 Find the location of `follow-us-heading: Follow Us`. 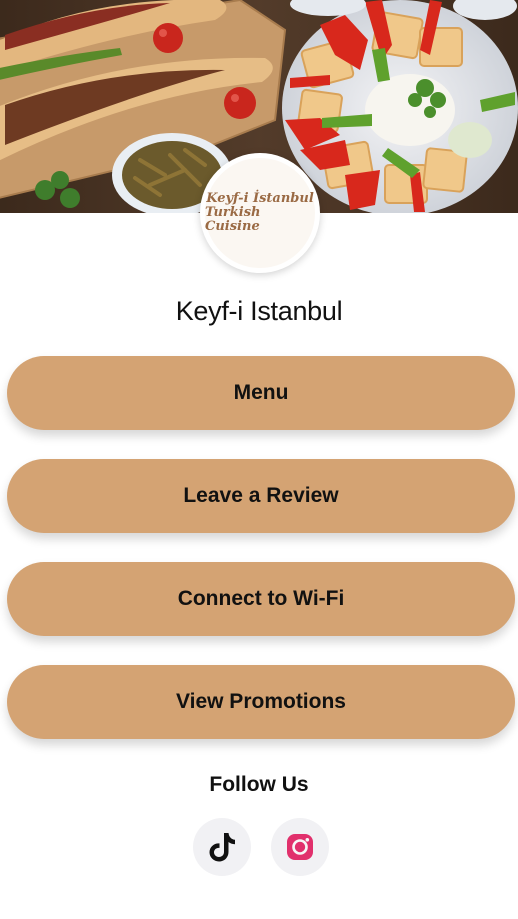

follow-us-heading: Follow Us is located at coordinates (259, 784).